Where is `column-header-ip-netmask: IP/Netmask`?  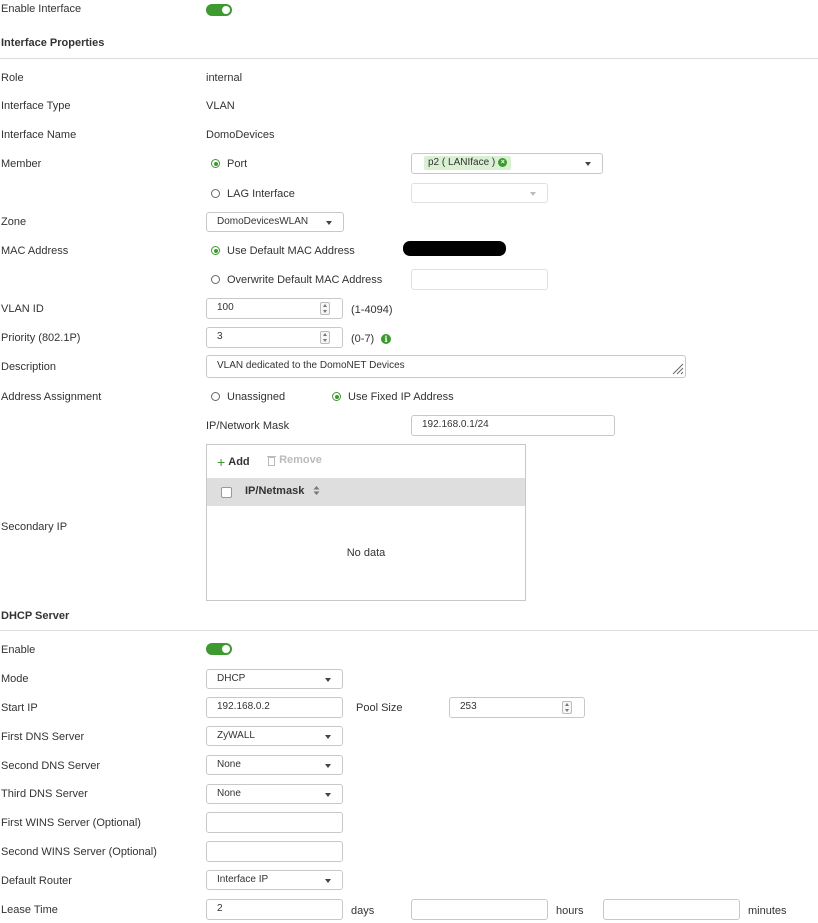 column-header-ip-netmask: IP/Netmask is located at coordinates (274, 491).